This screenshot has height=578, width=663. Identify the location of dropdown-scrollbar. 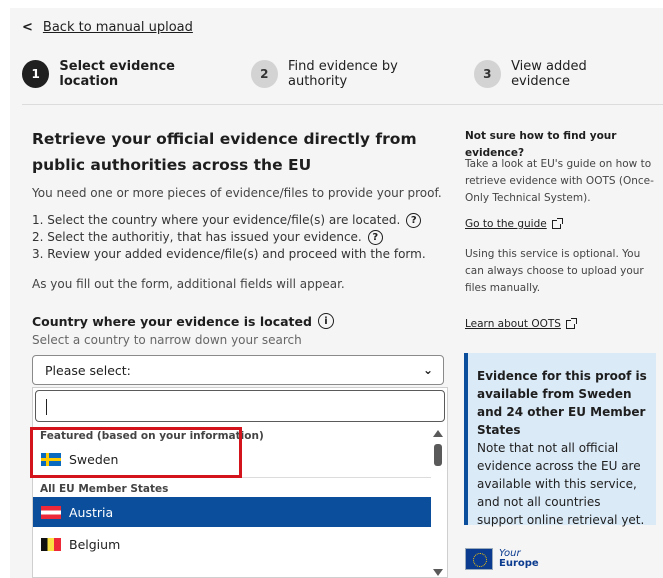
(438, 503).